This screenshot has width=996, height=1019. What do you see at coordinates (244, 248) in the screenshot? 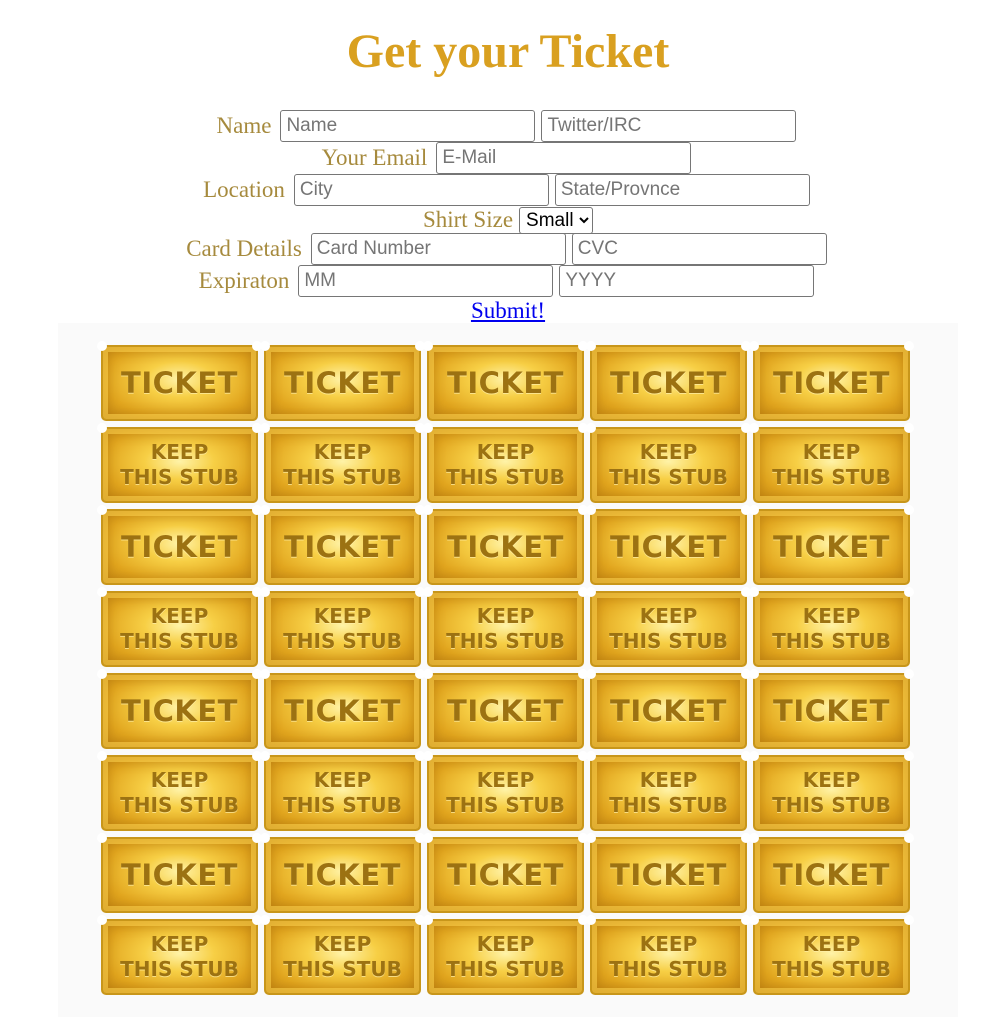
I see `card-details-label: Card Details` at bounding box center [244, 248].